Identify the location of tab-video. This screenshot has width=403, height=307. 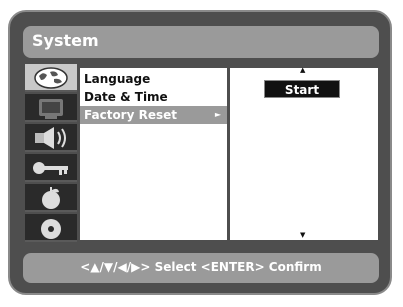
(51, 108).